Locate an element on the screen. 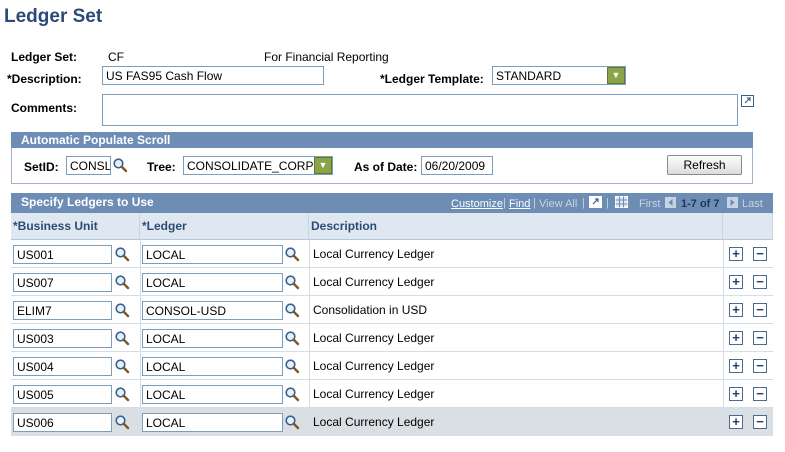 The width and height of the screenshot is (785, 452). table-row: US003 LOCAL Local Currency Ledger + − is located at coordinates (392, 338).